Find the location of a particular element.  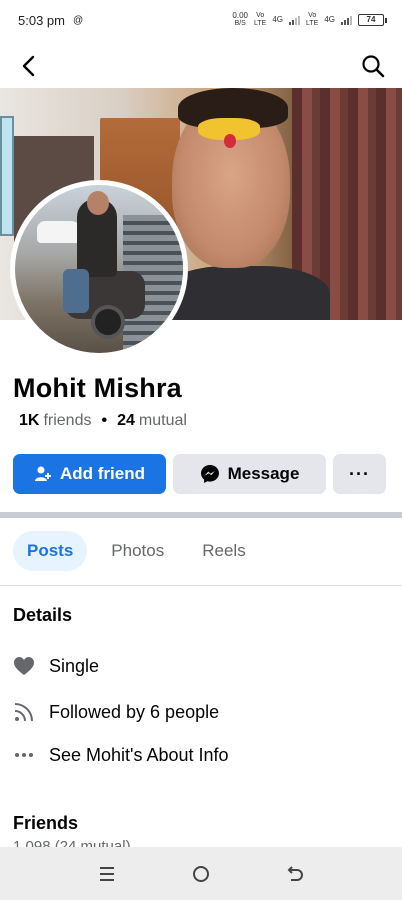

tab-reels: Reels is located at coordinates (223, 551).